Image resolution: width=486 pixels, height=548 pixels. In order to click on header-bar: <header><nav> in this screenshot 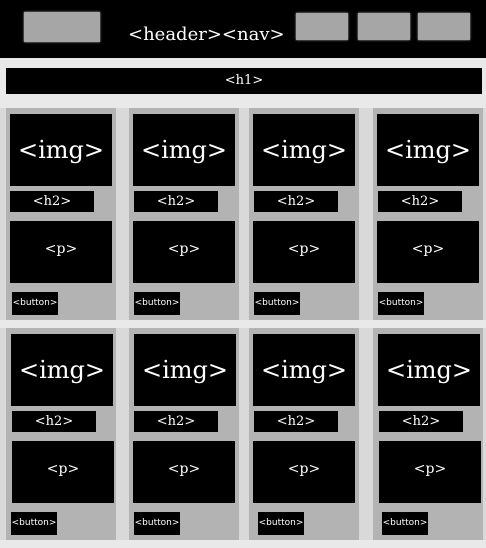, I will do `click(243, 29)`.